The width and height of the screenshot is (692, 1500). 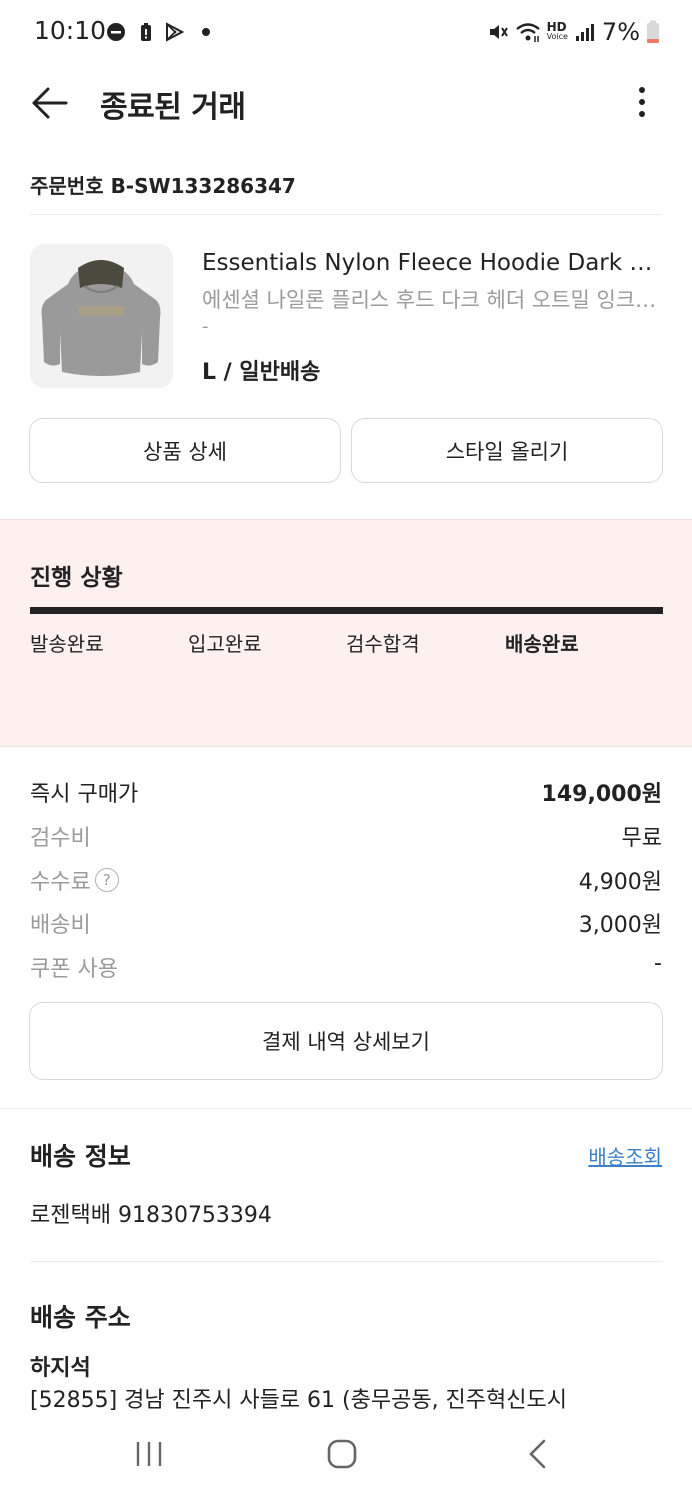 What do you see at coordinates (60, 882) in the screenshot?
I see `price-label-fee: 수수료` at bounding box center [60, 882].